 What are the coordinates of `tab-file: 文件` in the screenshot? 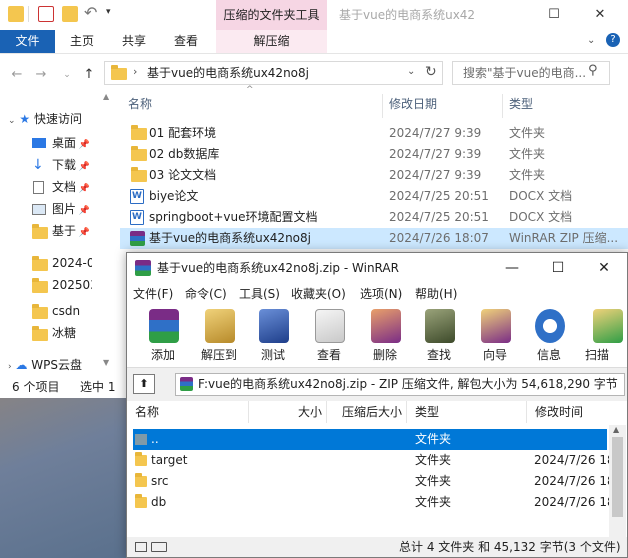 It's located at (27, 41).